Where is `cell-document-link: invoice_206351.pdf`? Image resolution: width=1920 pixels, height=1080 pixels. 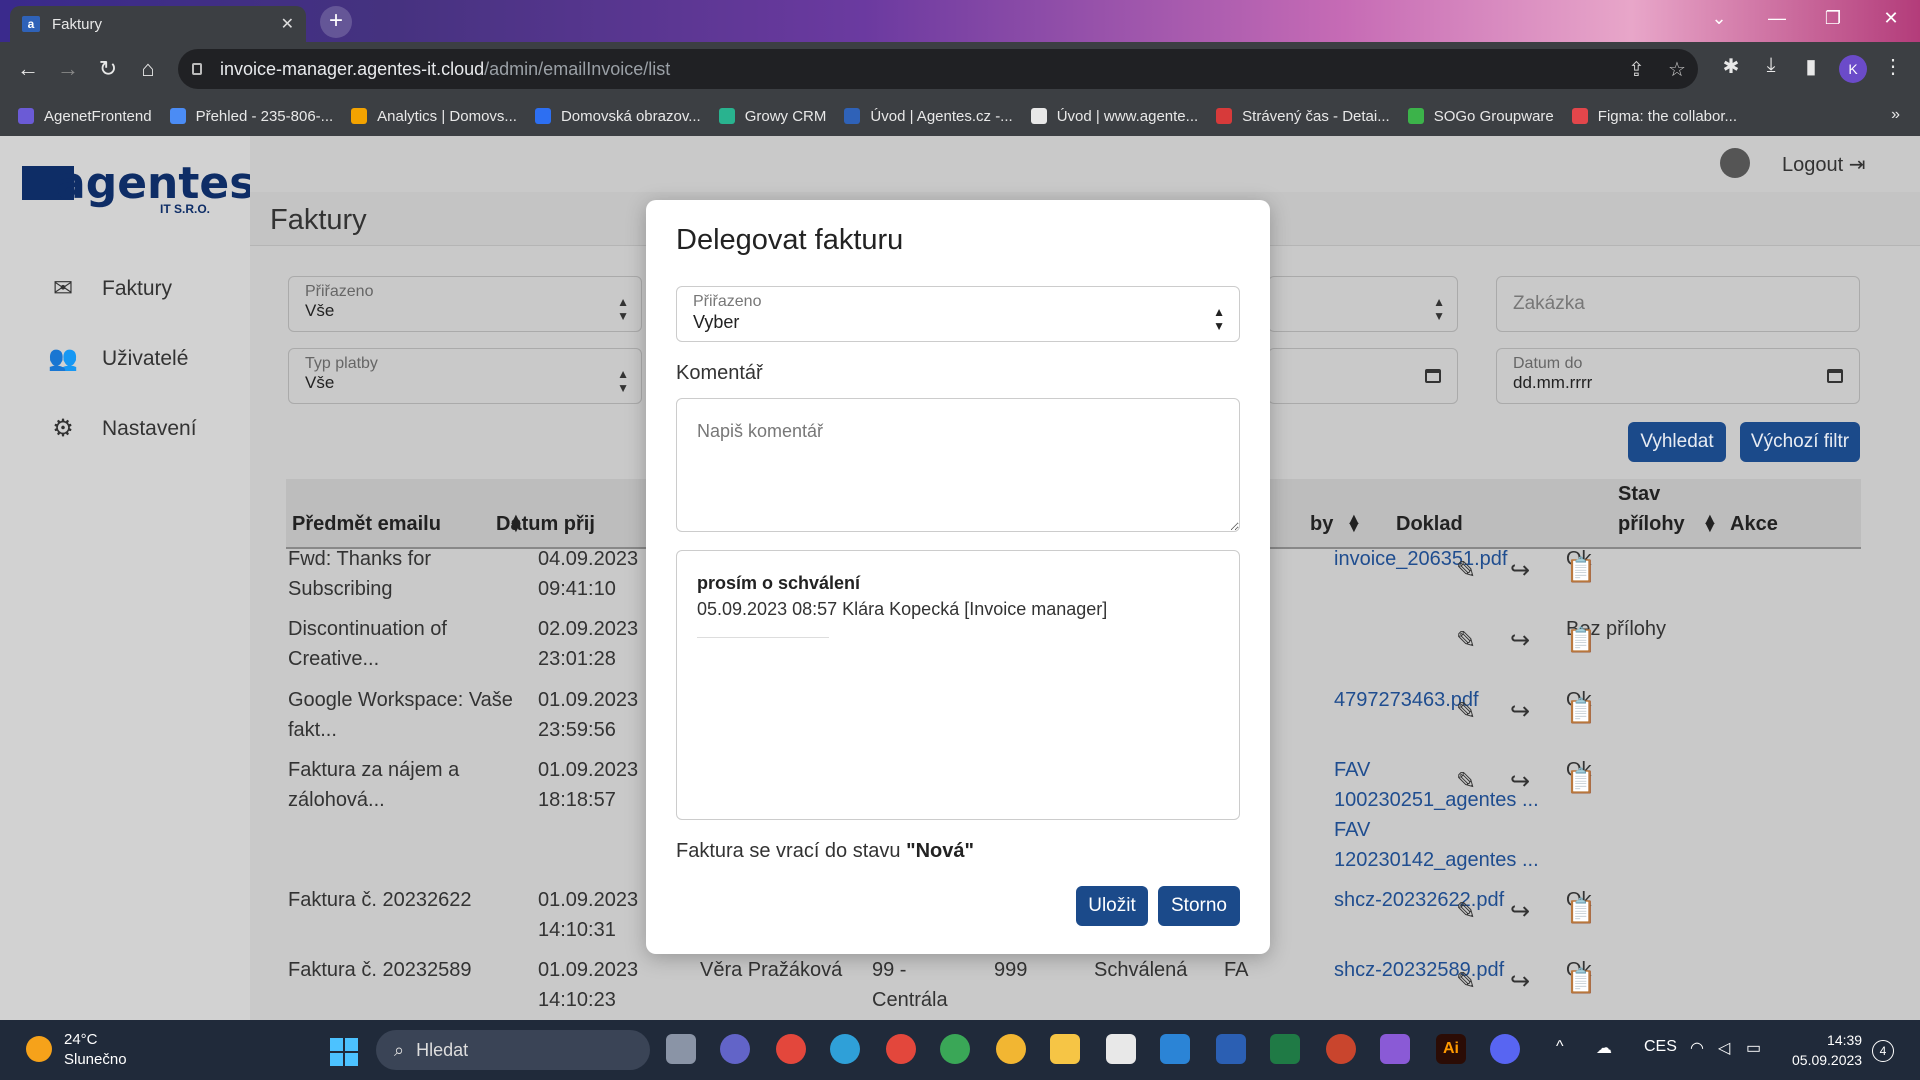 cell-document-link: invoice_206351.pdf is located at coordinates (1420, 559).